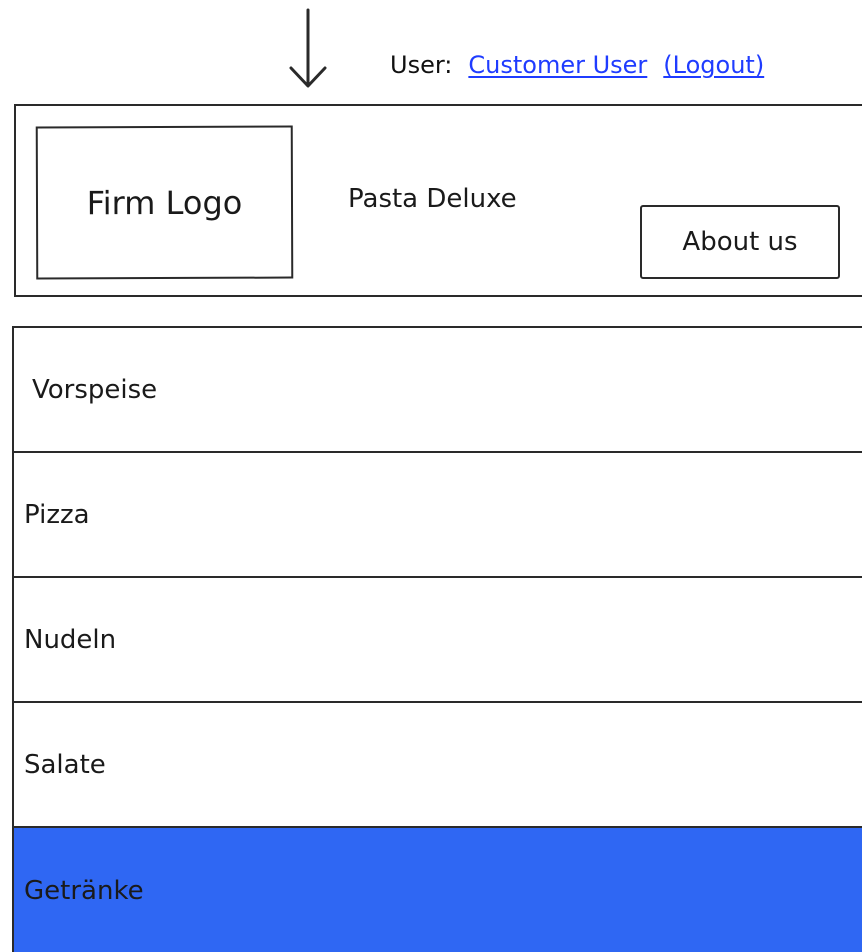 This screenshot has height=952, width=862. What do you see at coordinates (308, 48) in the screenshot?
I see `arrow-down-icon` at bounding box center [308, 48].